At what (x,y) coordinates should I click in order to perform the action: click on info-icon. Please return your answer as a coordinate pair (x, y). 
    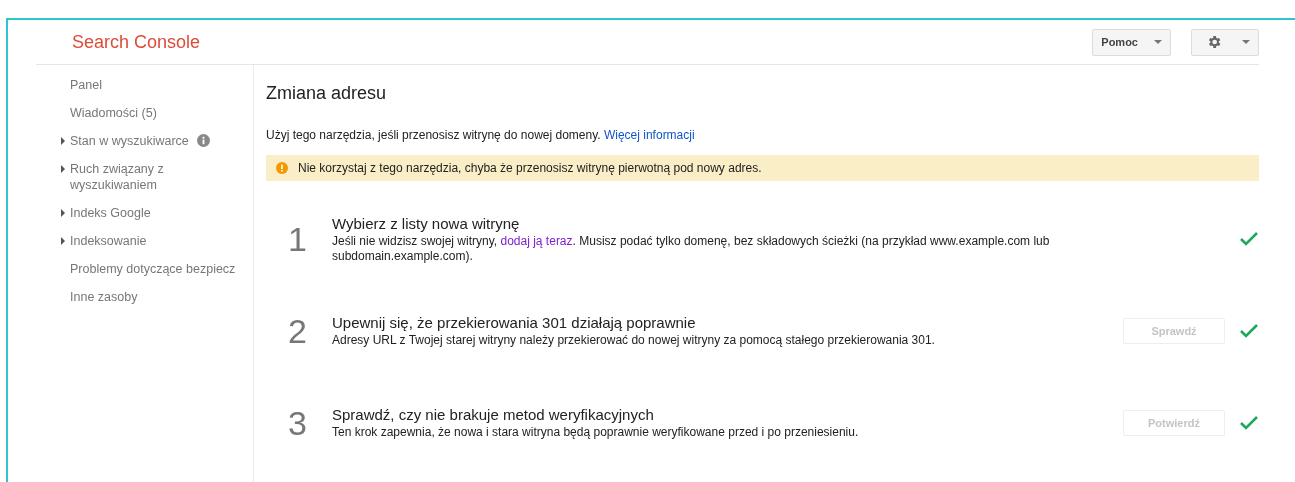
    Looking at the image, I should click on (203, 140).